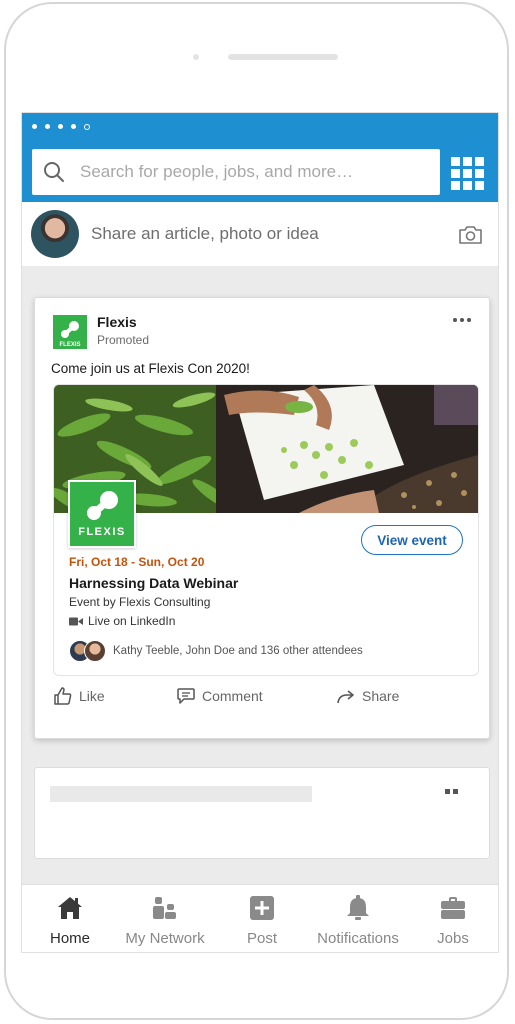  I want to click on event-logo-word: FLEXIS, so click(102, 532).